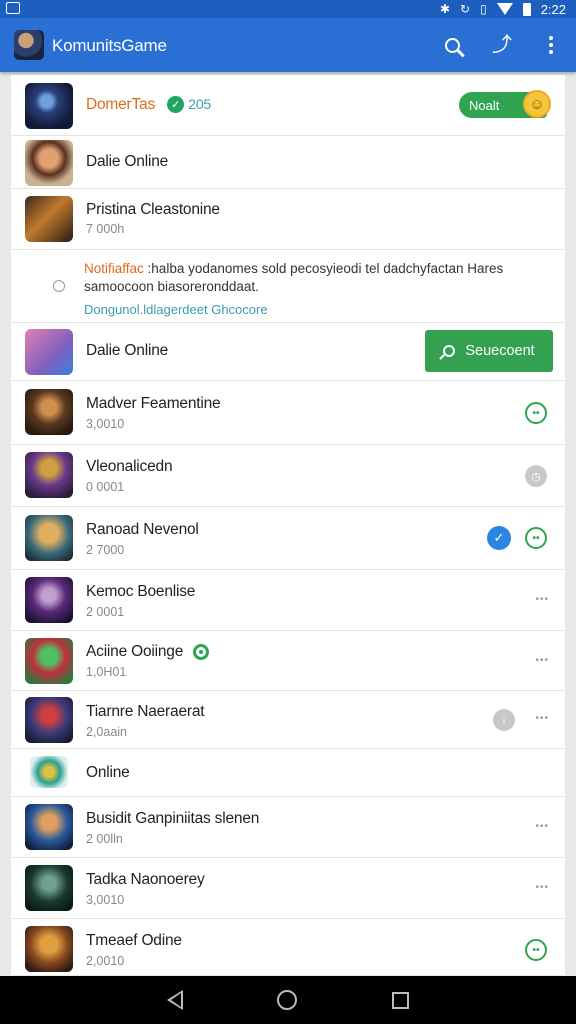 Image resolution: width=576 pixels, height=1024 pixels. I want to click on blue-check-icon: ✓, so click(499, 538).